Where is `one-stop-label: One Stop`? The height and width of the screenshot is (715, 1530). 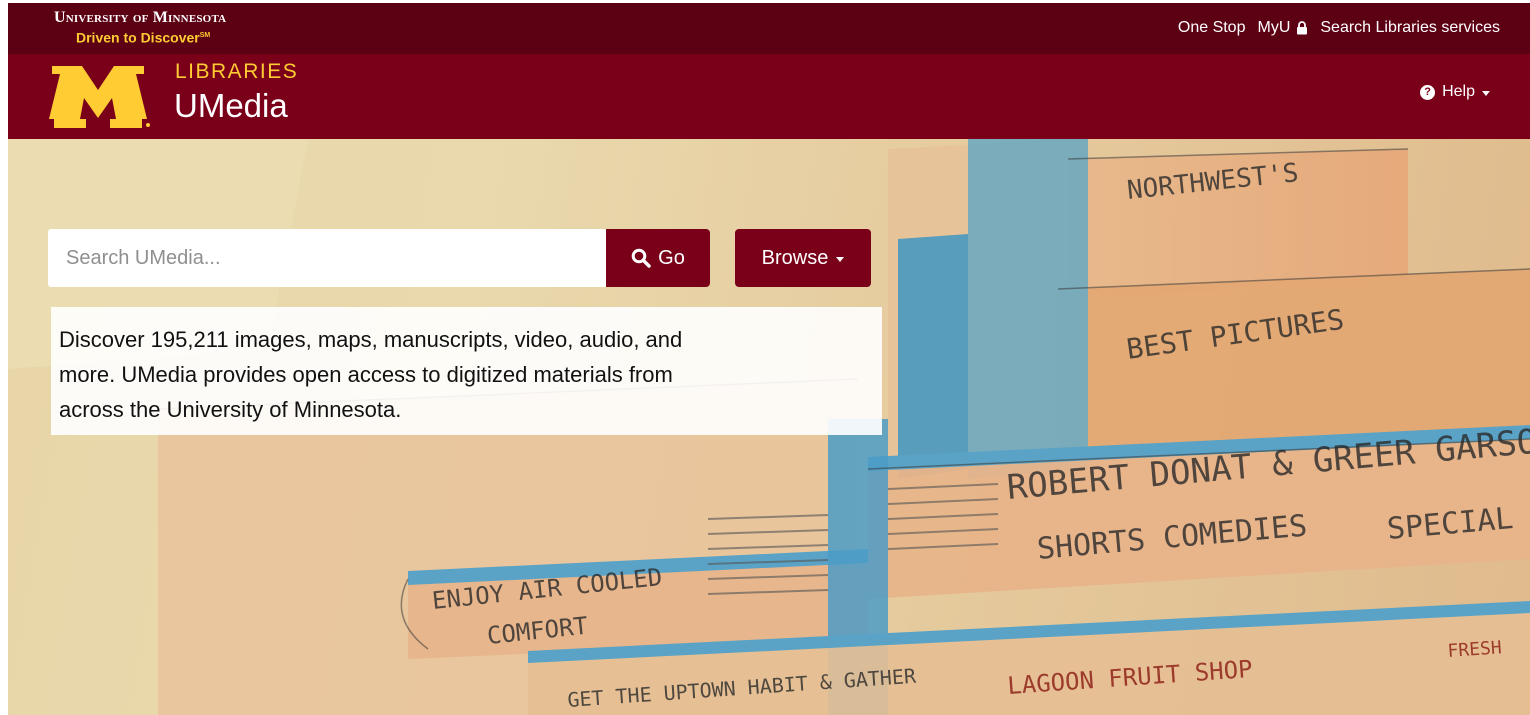 one-stop-label: One Stop is located at coordinates (1211, 27).